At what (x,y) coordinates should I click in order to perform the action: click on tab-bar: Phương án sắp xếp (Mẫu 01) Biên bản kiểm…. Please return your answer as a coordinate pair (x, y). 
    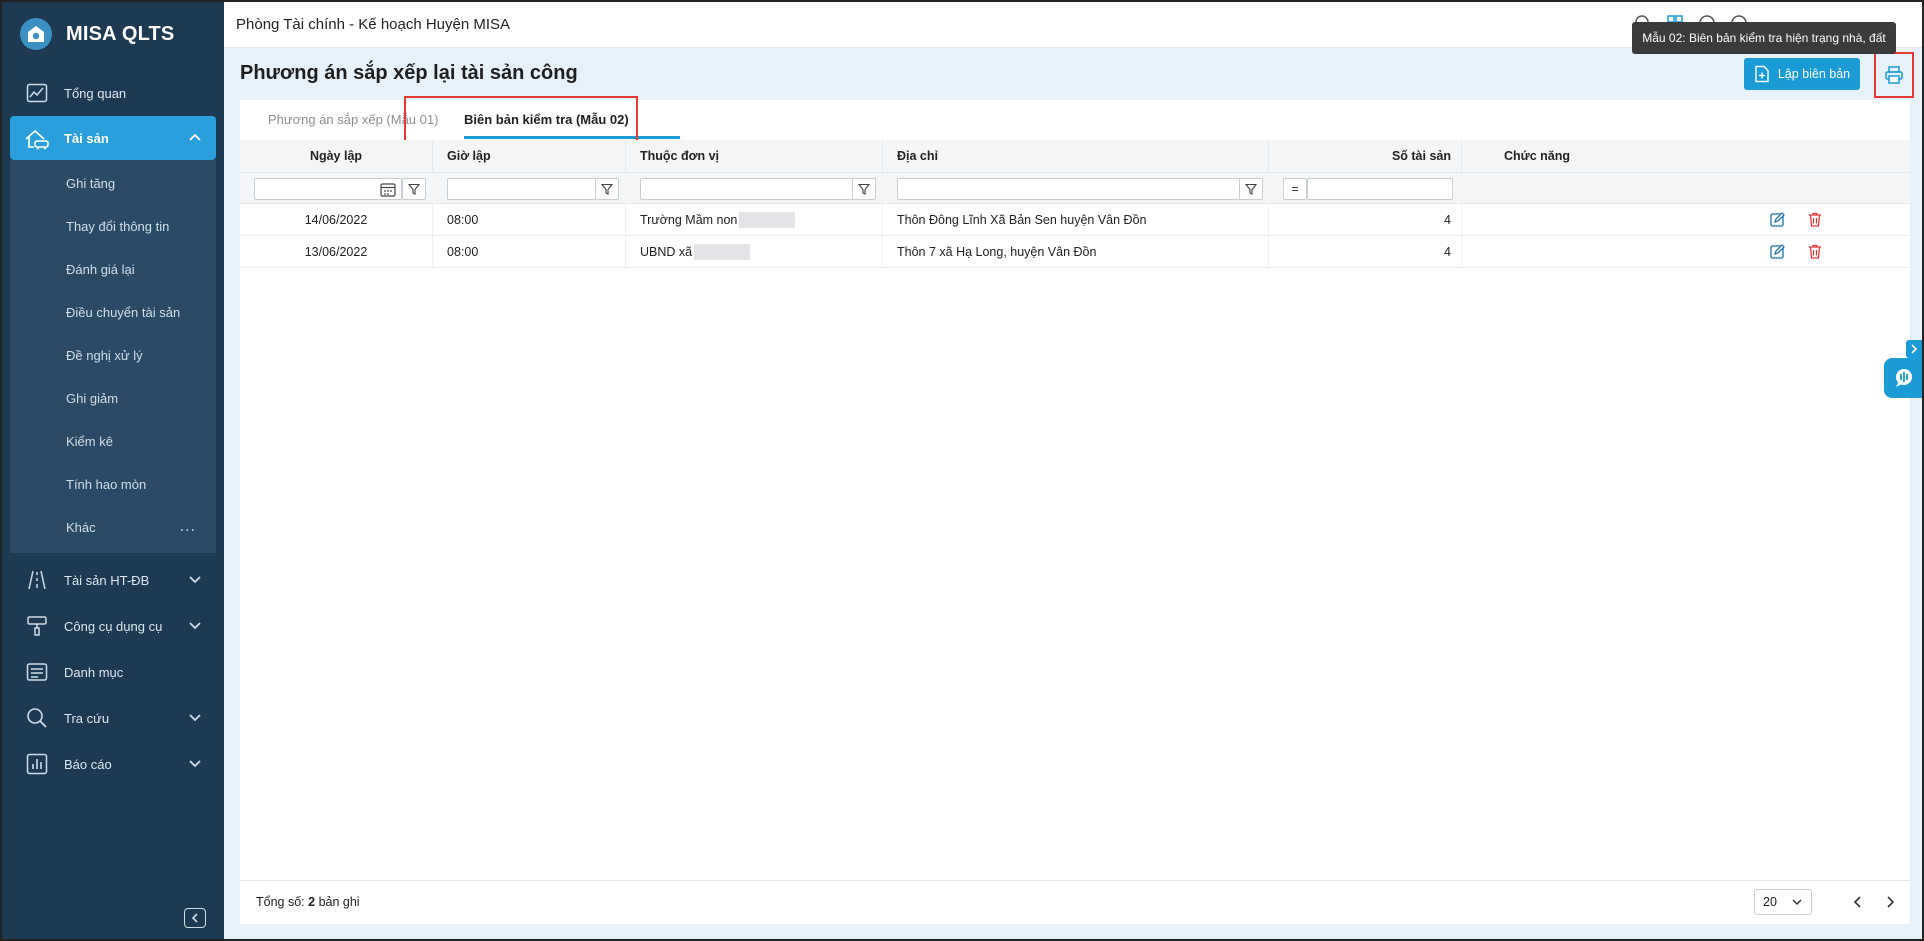
    Looking at the image, I should click on (1075, 120).